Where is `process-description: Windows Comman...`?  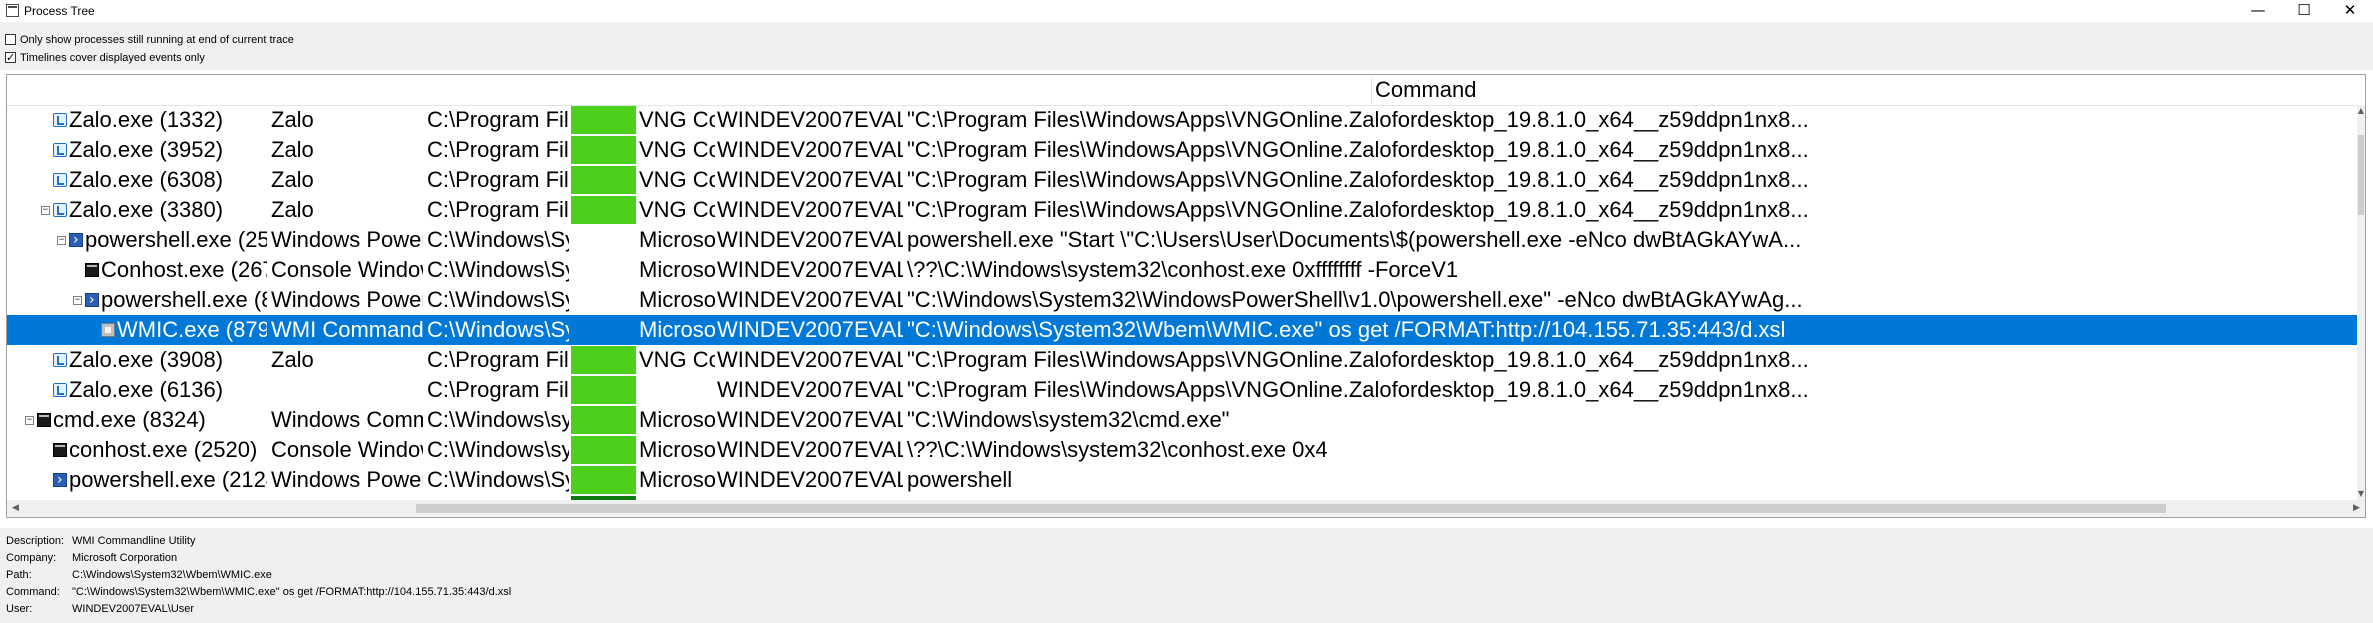 process-description: Windows Comman... is located at coordinates (347, 419).